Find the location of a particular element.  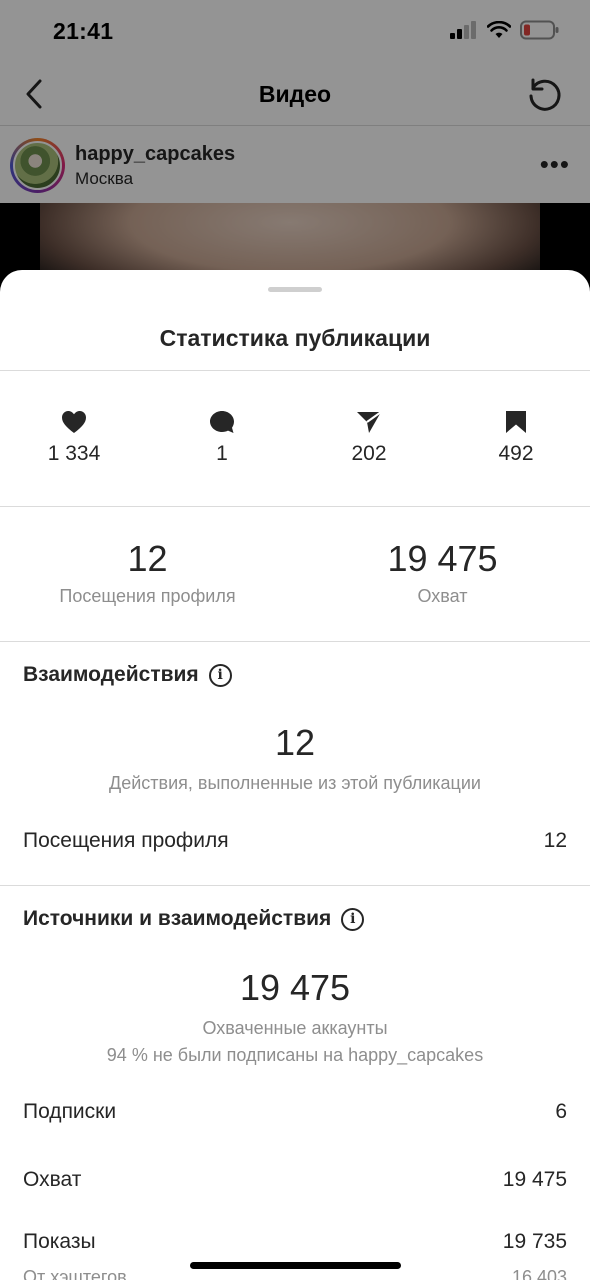

row-label: От хэштегов is located at coordinates (75, 1273).